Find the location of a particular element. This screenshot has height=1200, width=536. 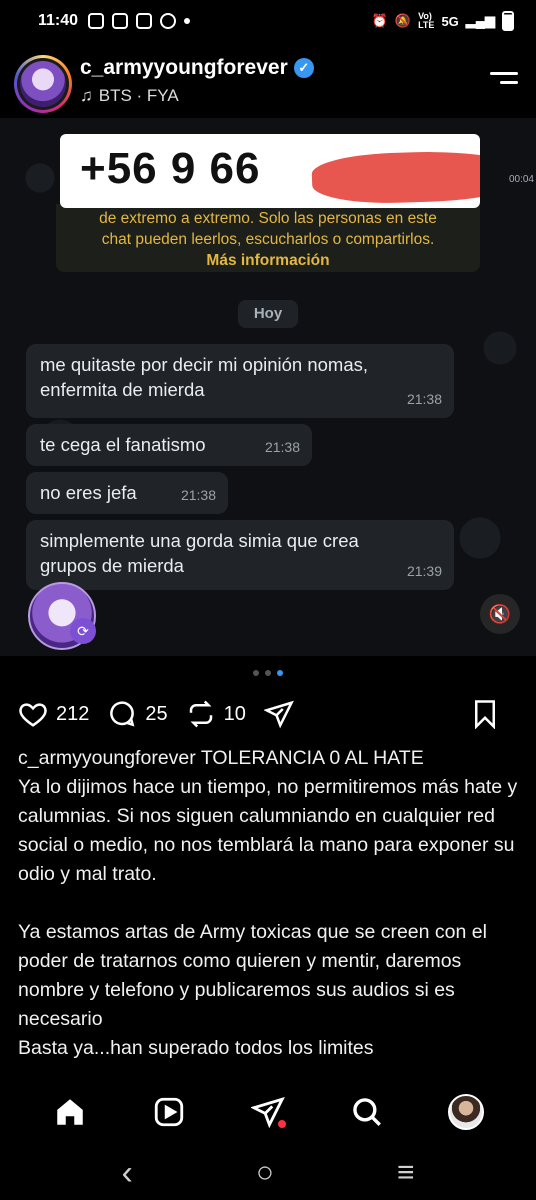

status-time: 11:40 is located at coordinates (58, 20).